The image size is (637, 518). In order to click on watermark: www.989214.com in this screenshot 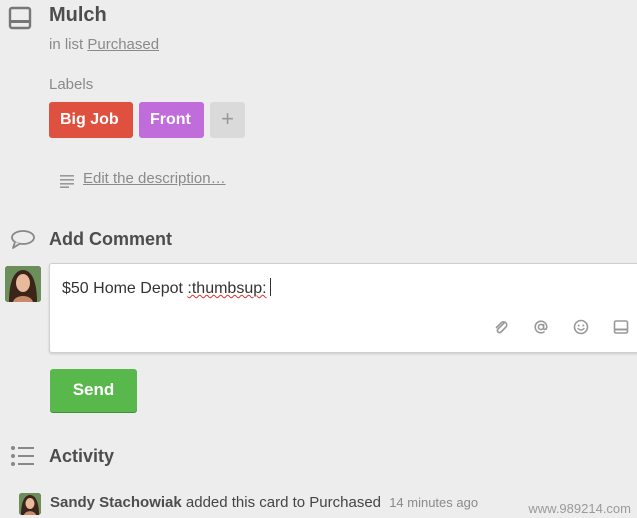, I will do `click(579, 508)`.